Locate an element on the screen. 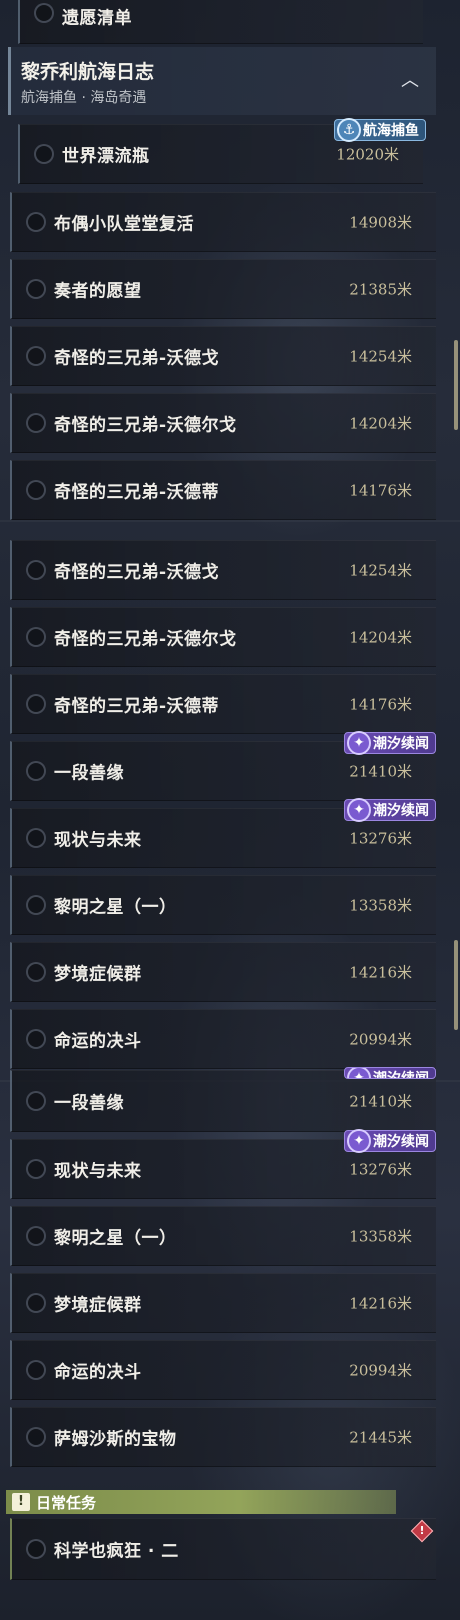  quest-row-wish-list: 遗愿清单 is located at coordinates (220, 22).